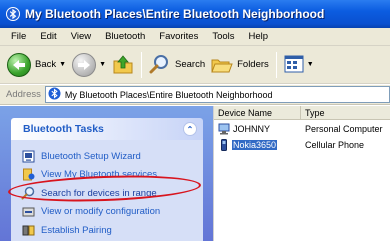 This screenshot has width=390, height=241. What do you see at coordinates (302, 145) in the screenshot?
I see `list-item: Nokia3650 Cellular Phone` at bounding box center [302, 145].